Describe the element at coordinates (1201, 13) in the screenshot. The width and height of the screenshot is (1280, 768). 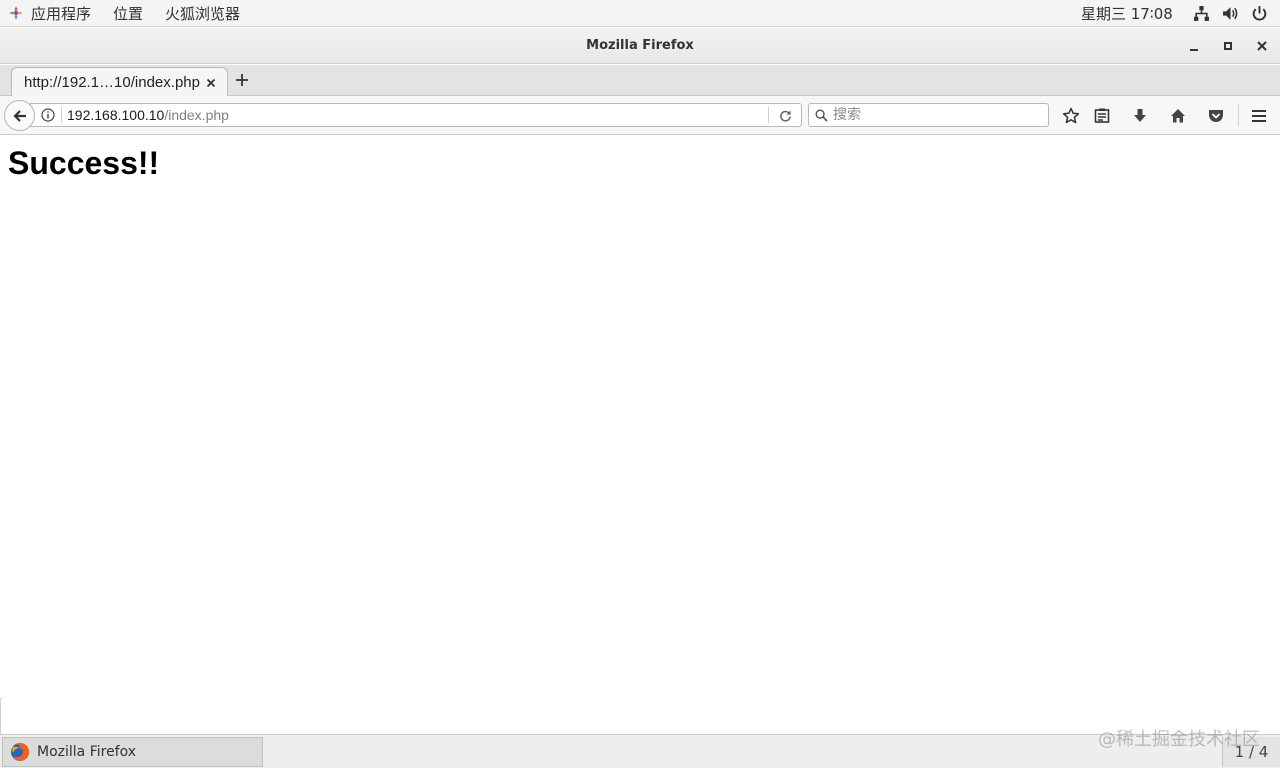
I see `network-icon` at that location.